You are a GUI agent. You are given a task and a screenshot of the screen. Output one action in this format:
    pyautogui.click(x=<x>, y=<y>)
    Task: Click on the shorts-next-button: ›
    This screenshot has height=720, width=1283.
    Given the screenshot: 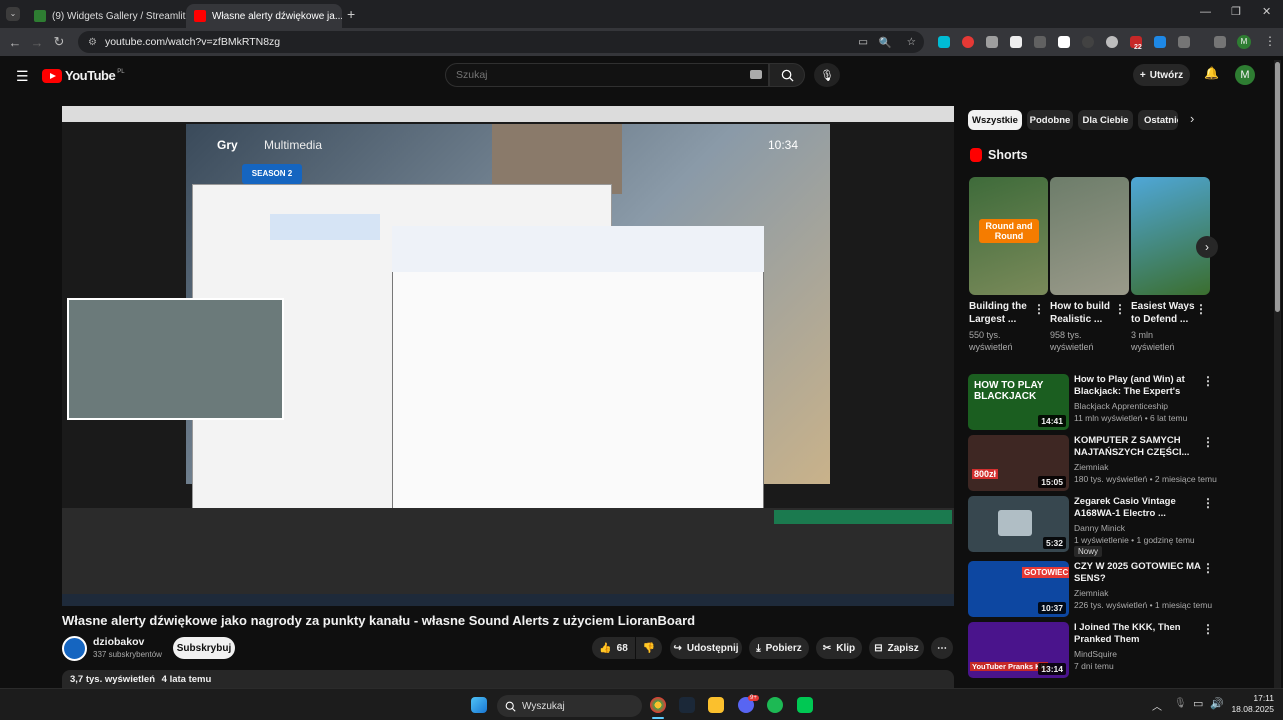 What is the action you would take?
    pyautogui.click(x=1207, y=247)
    